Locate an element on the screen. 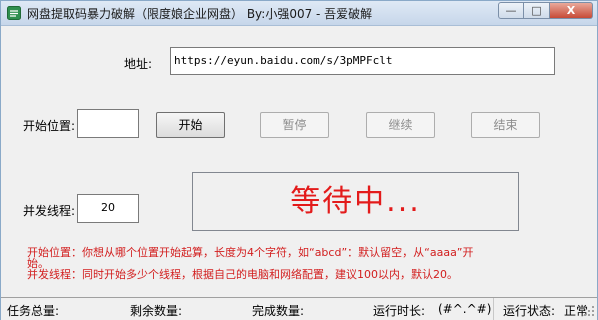 This screenshot has height=320, width=598. close-button: X is located at coordinates (571, 10).